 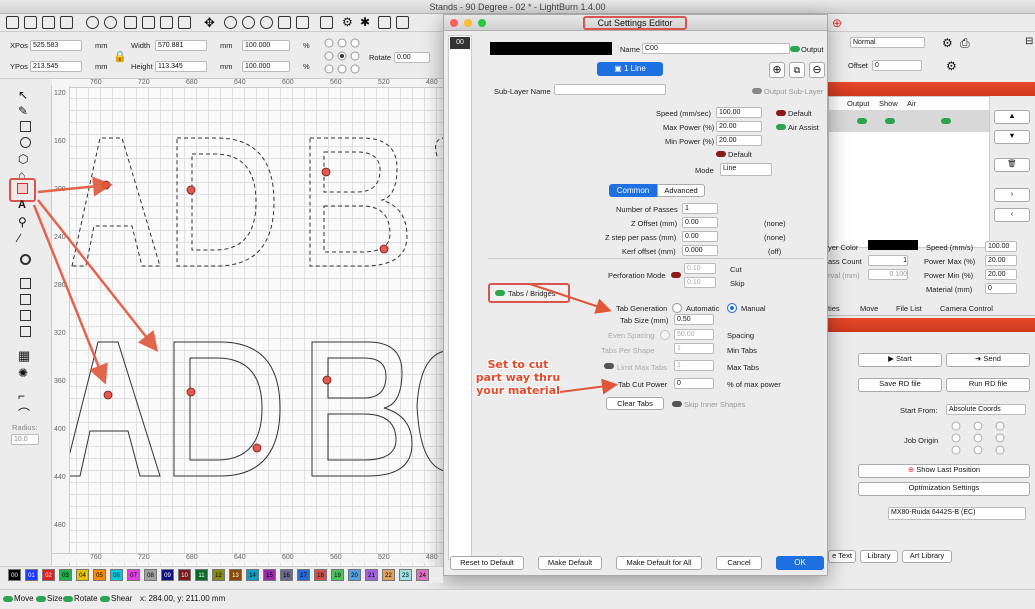 What do you see at coordinates (817, 70) in the screenshot?
I see `remove-sublayer-icon: ⊖` at bounding box center [817, 70].